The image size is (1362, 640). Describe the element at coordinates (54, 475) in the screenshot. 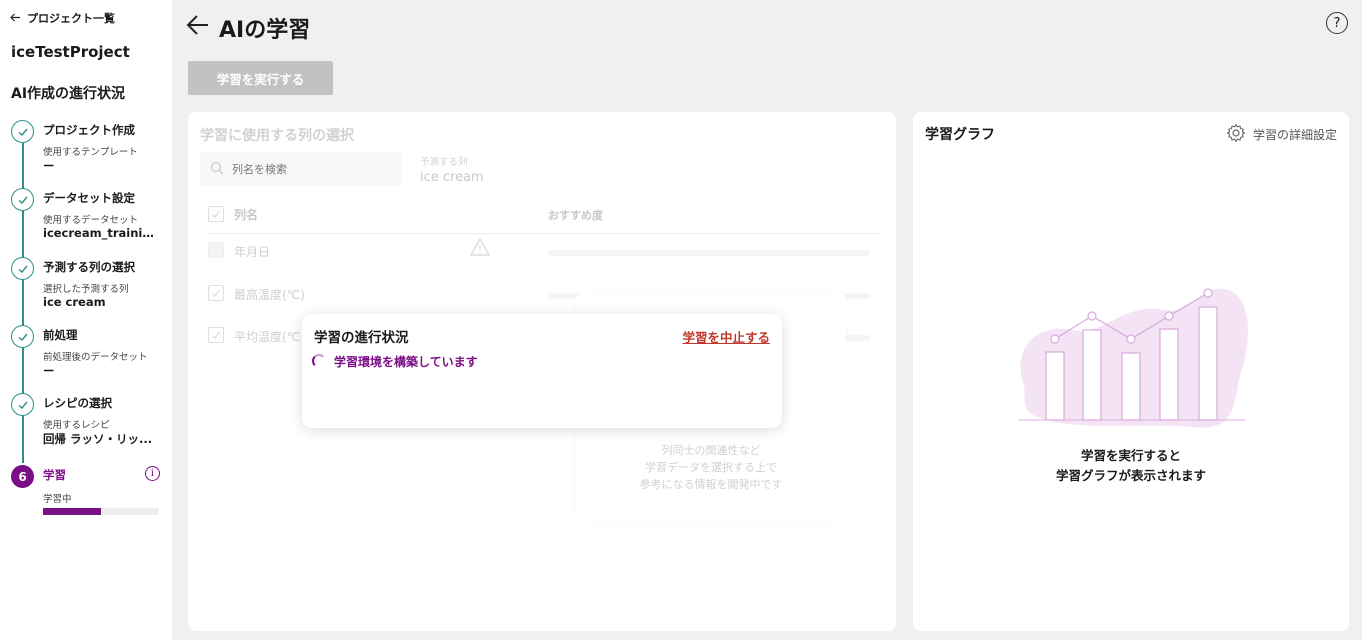

I see `step-title: 学習` at that location.